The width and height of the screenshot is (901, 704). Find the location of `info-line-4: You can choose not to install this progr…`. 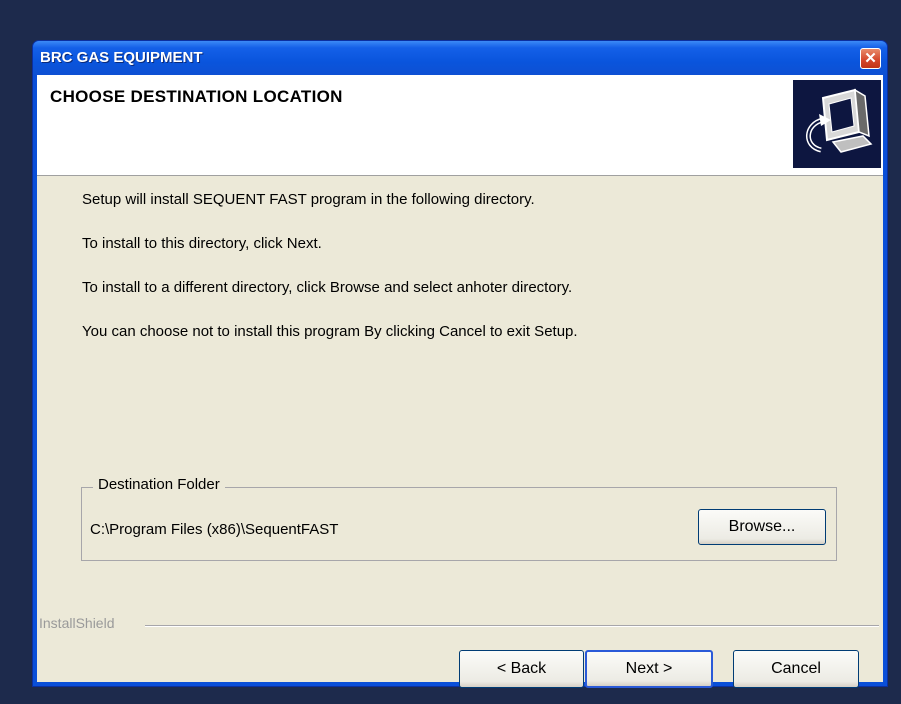

info-line-4: You can choose not to install this progr… is located at coordinates (330, 331).